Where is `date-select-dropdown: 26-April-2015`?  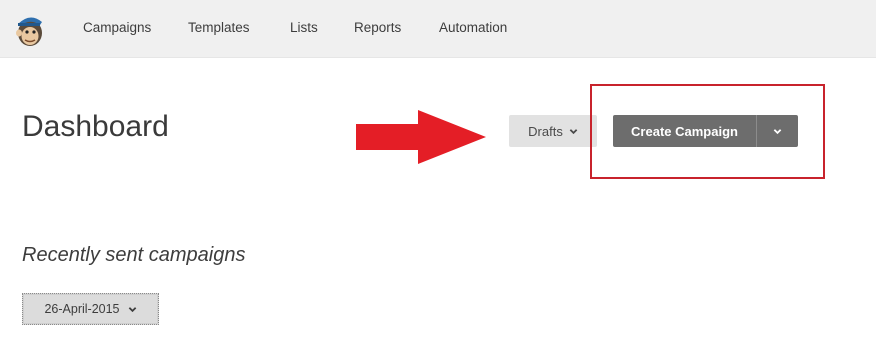
date-select-dropdown: 26-April-2015 is located at coordinates (90, 309).